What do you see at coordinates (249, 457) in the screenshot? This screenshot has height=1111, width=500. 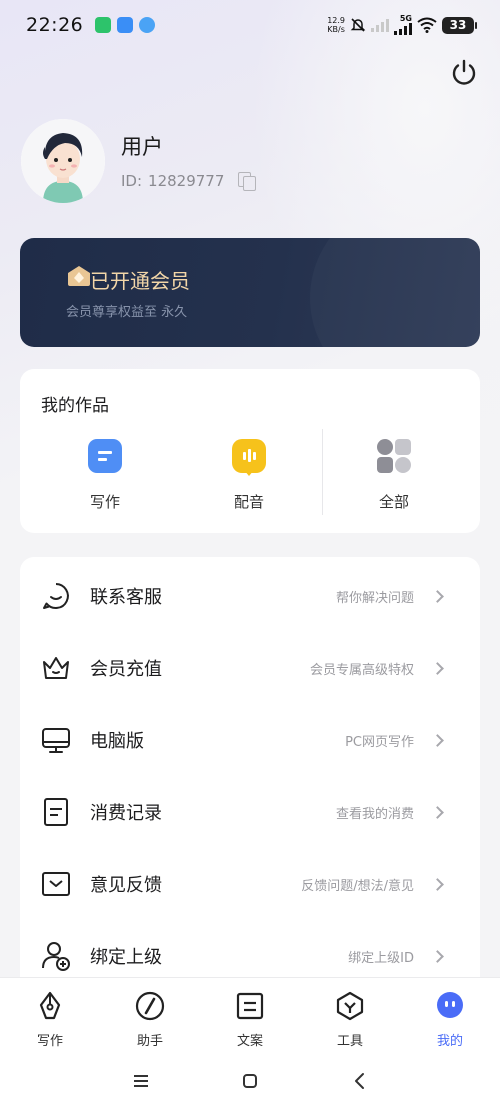 I see `voice-icon` at bounding box center [249, 457].